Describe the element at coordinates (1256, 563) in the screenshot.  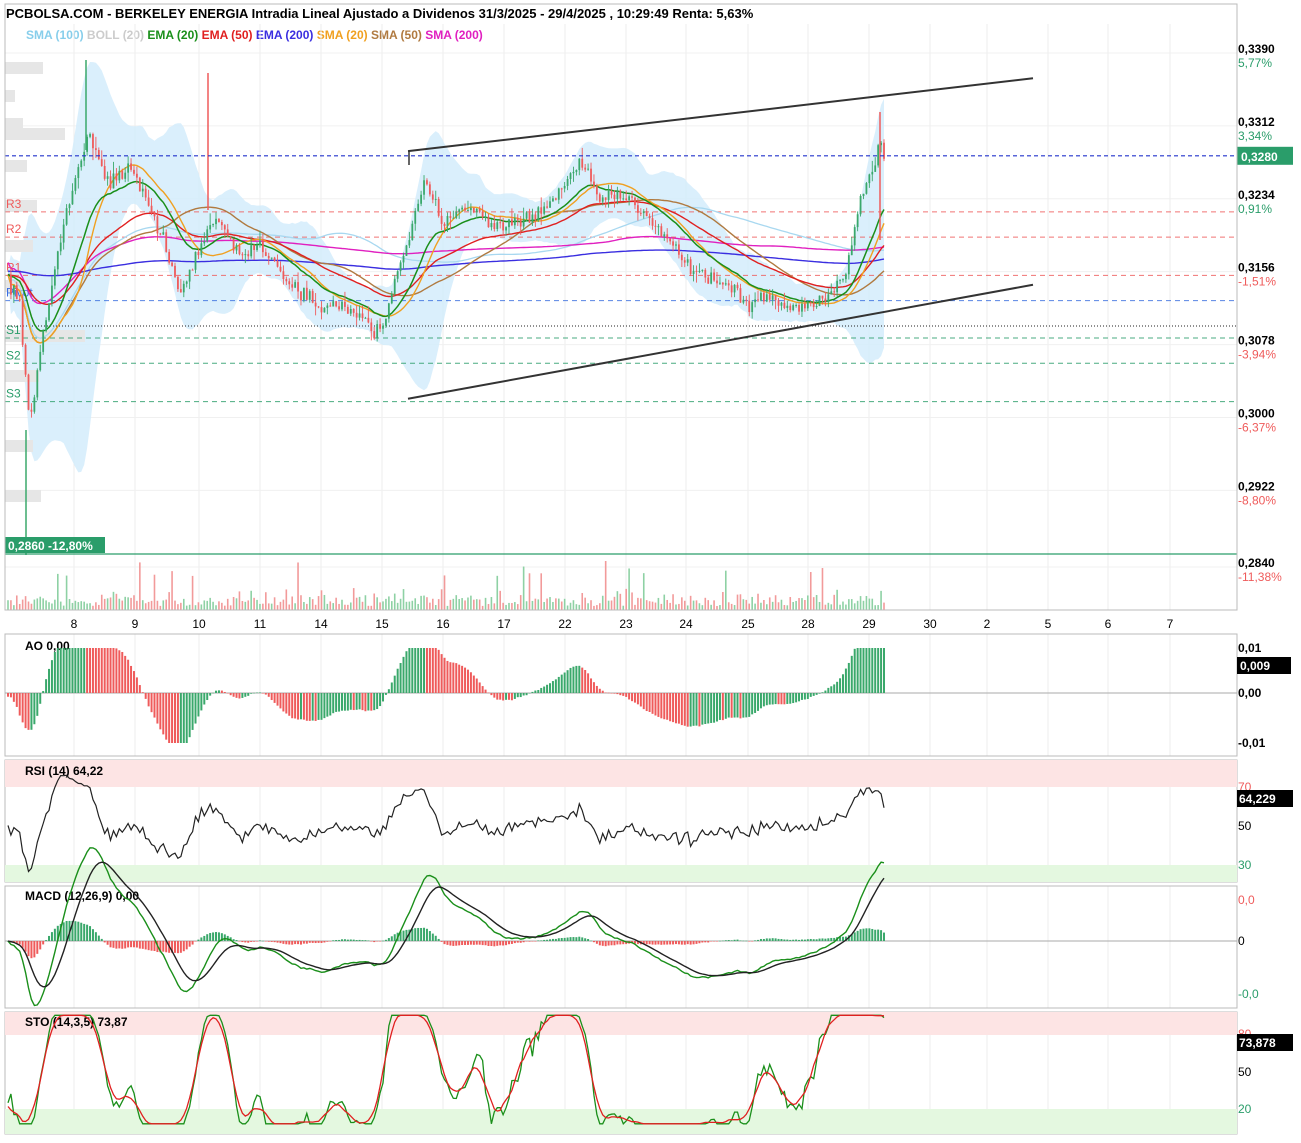
I see `y-tick-label: 0,2840` at that location.